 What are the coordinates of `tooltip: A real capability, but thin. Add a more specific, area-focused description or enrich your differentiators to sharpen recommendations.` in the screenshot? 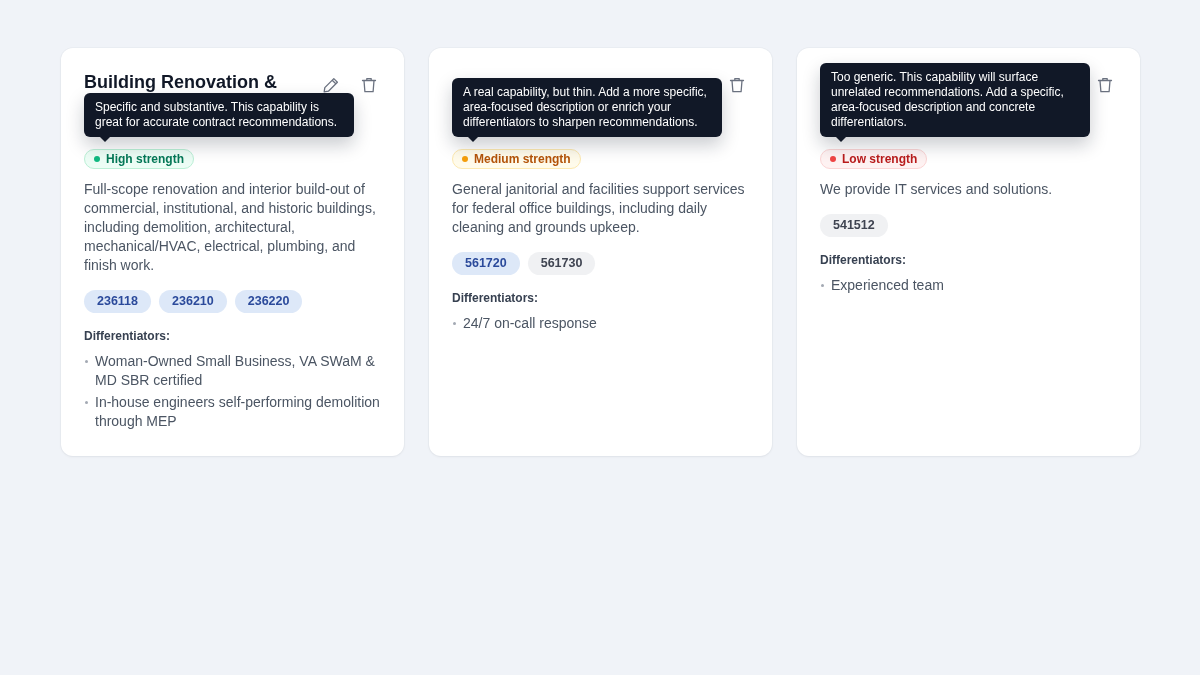 It's located at (587, 107).